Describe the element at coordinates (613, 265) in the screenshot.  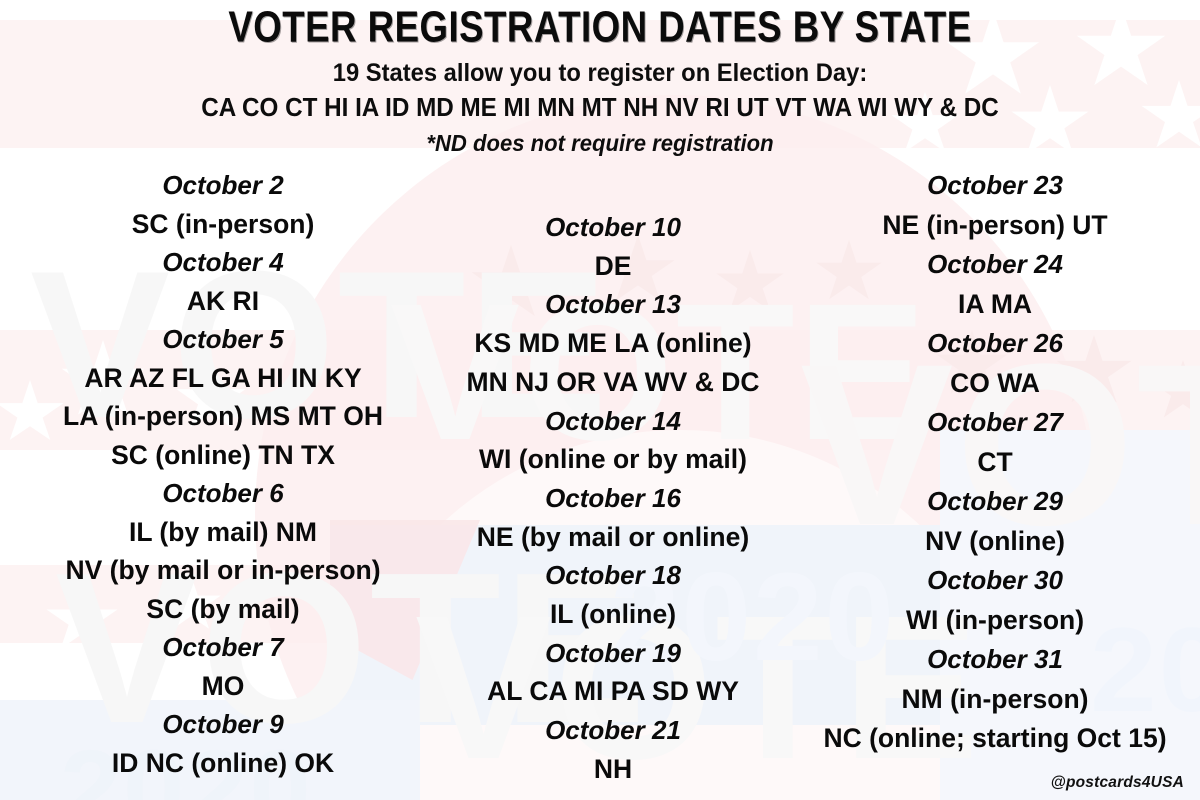
I see `state-list-line: DE` at that location.